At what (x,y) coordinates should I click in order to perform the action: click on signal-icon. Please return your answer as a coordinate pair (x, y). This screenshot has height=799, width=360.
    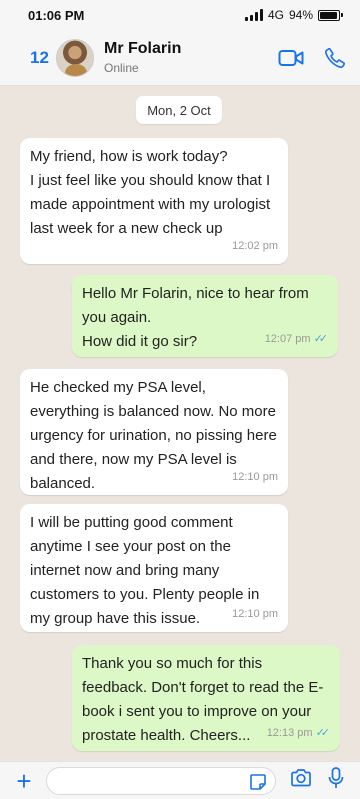
    Looking at the image, I should click on (253, 15).